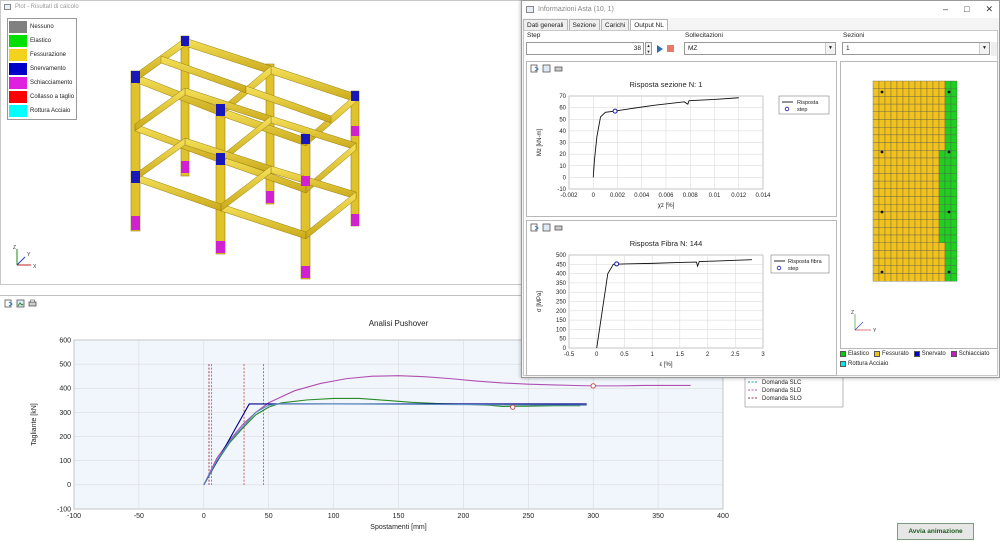  I want to click on sezioni-label: Sezioni, so click(854, 35).